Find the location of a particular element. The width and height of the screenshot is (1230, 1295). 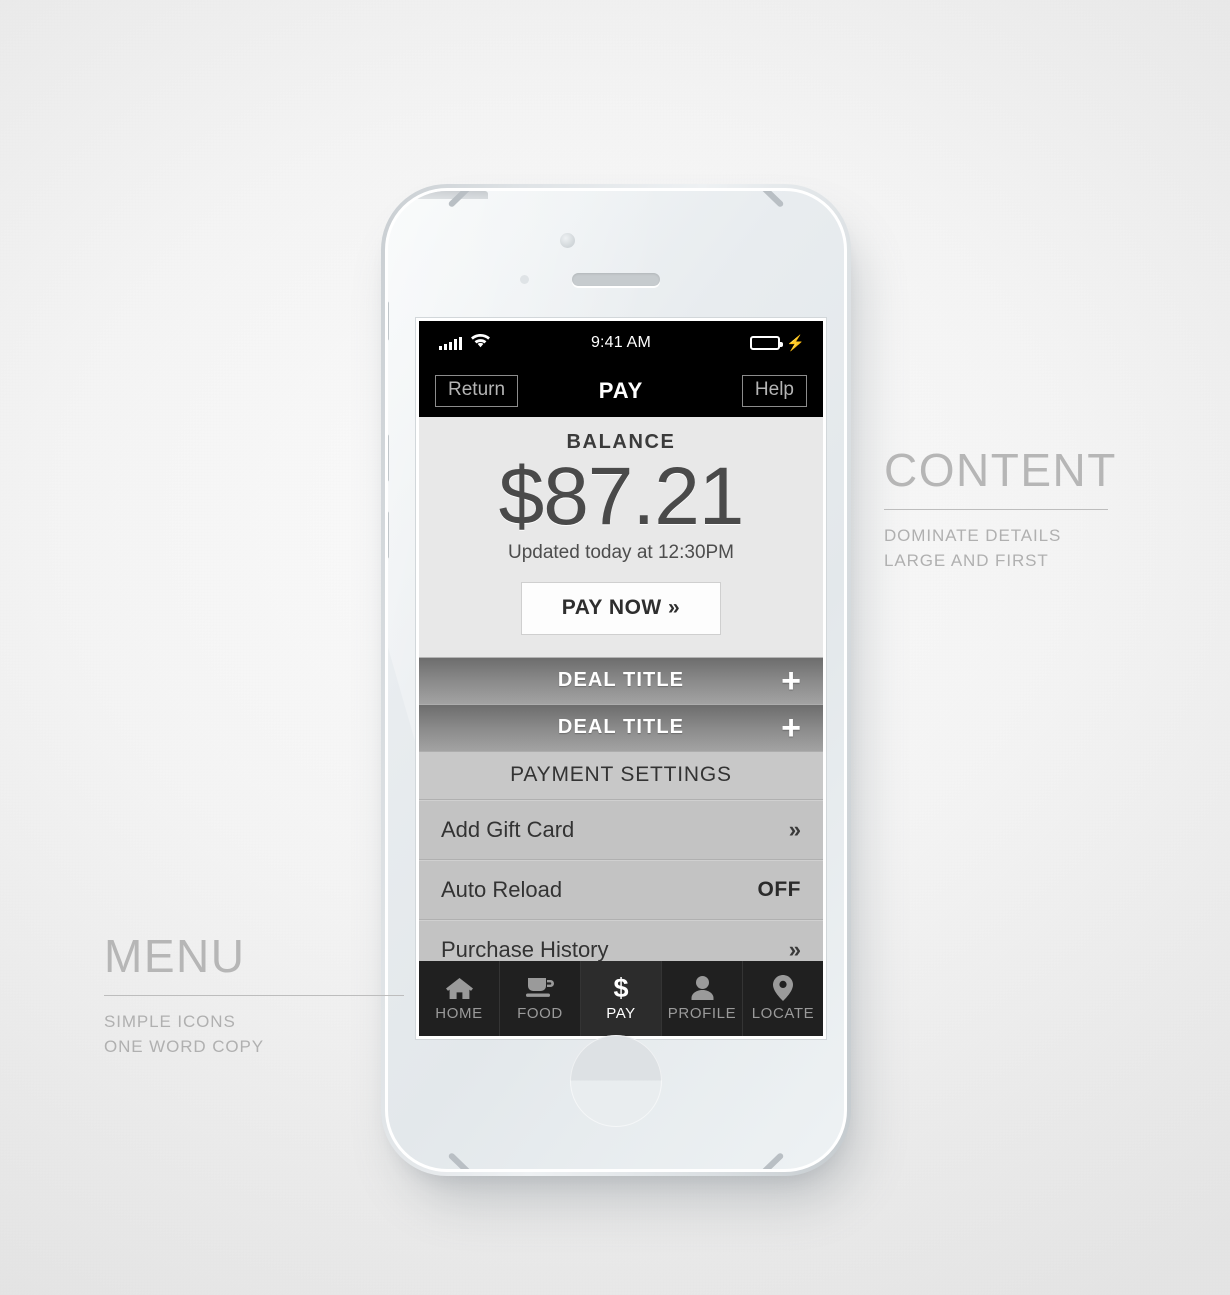

setting-label: Add Gift Card is located at coordinates (508, 829).